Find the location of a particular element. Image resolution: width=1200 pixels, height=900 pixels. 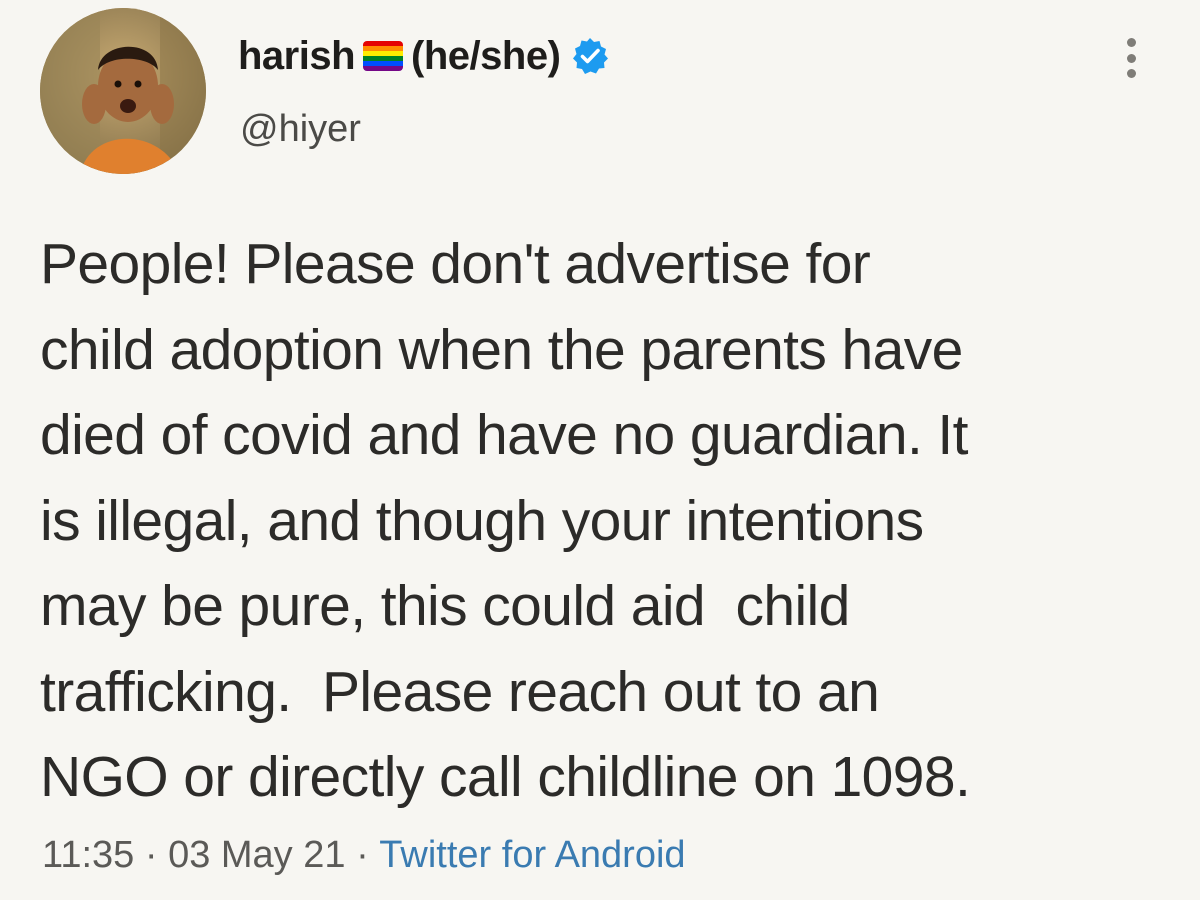

tweet-text-line: is illegal, and though your intentions is located at coordinates (482, 520).